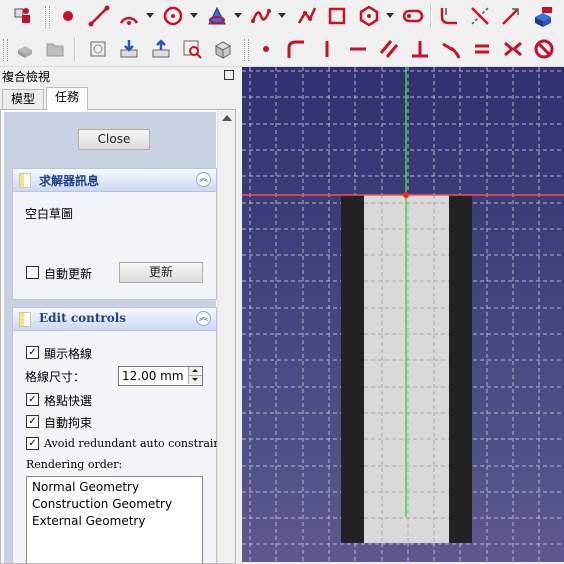 This screenshot has width=564, height=564. I want to click on arc-icon, so click(129, 16).